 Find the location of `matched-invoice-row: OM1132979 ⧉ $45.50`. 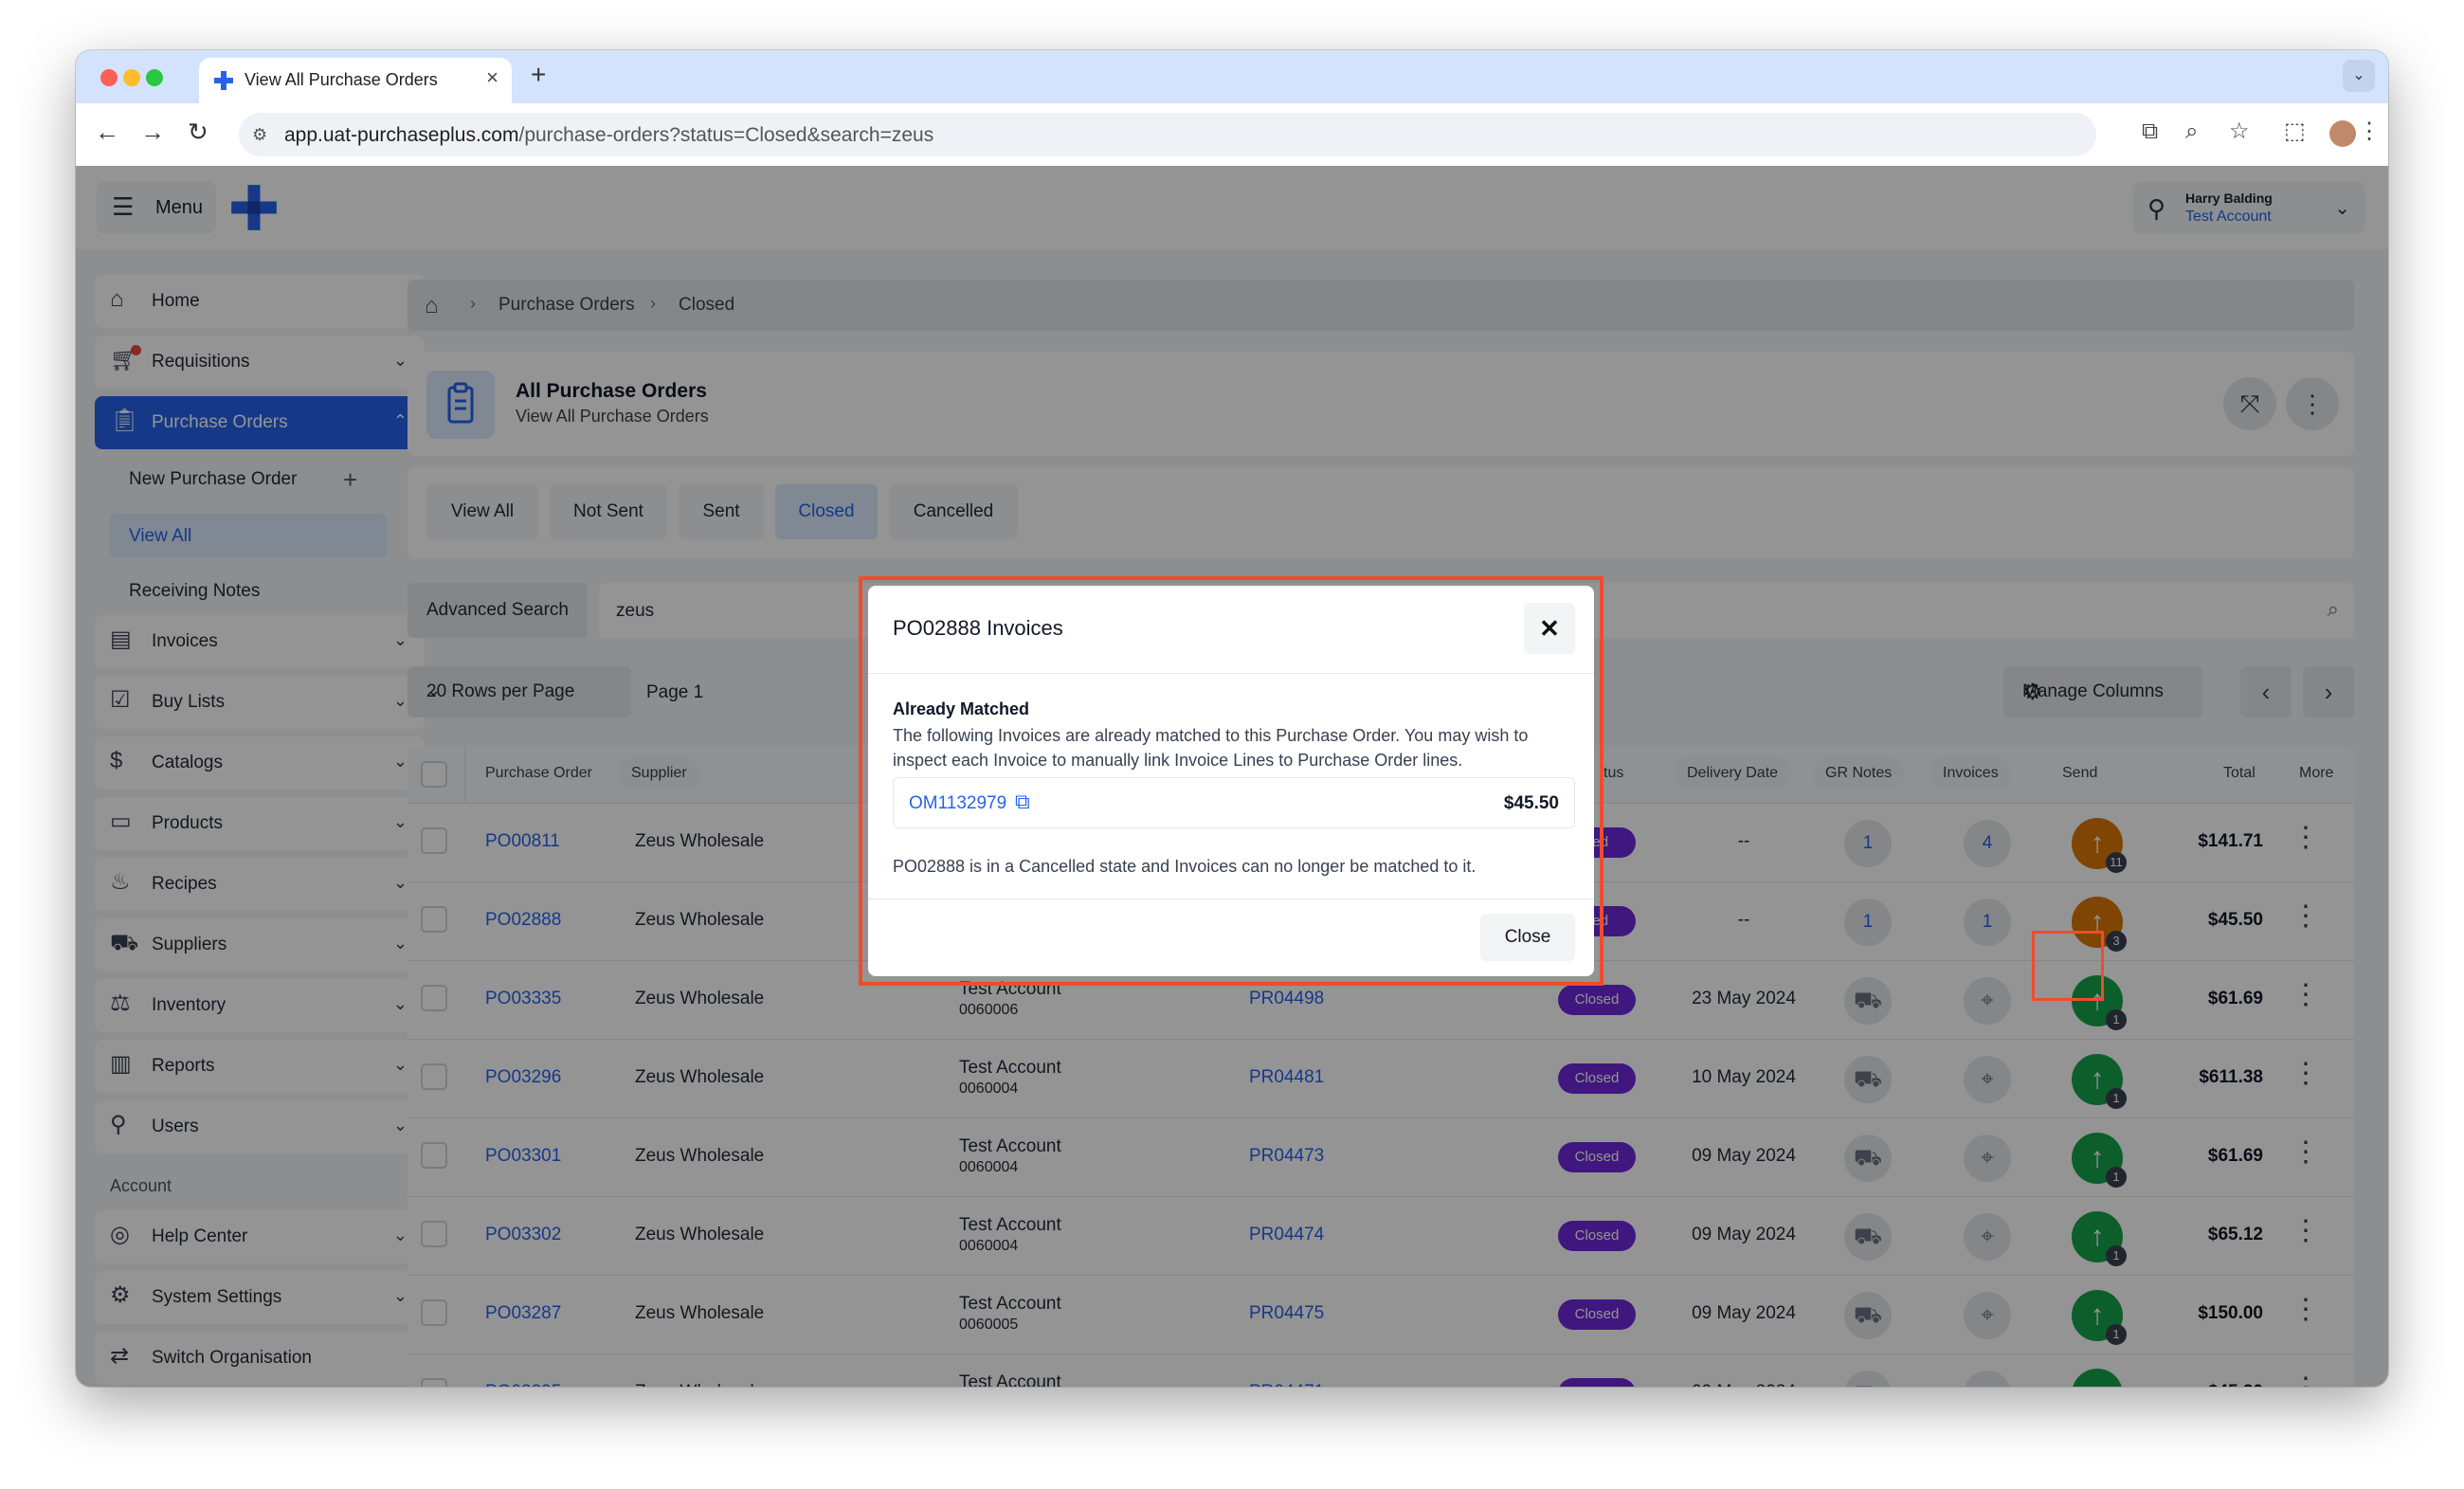

matched-invoice-row: OM1132979 ⧉ $45.50 is located at coordinates (1234, 802).